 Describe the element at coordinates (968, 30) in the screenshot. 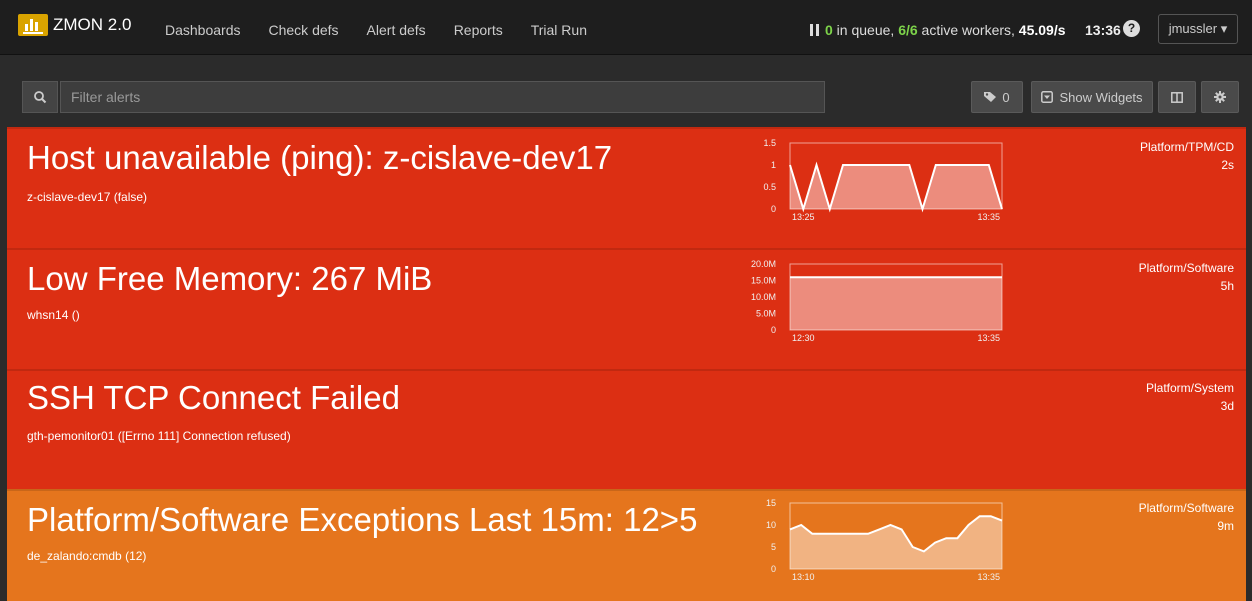

I see `workers-text: active workers,` at that location.